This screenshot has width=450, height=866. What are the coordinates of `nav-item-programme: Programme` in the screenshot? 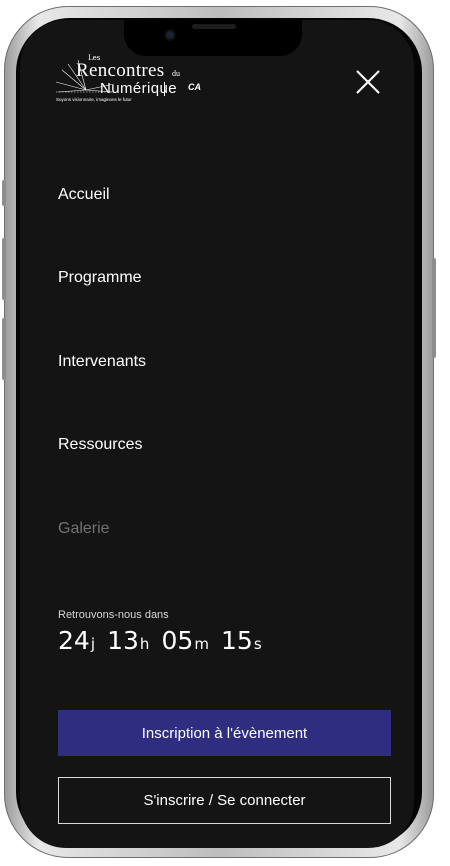 It's located at (100, 278).